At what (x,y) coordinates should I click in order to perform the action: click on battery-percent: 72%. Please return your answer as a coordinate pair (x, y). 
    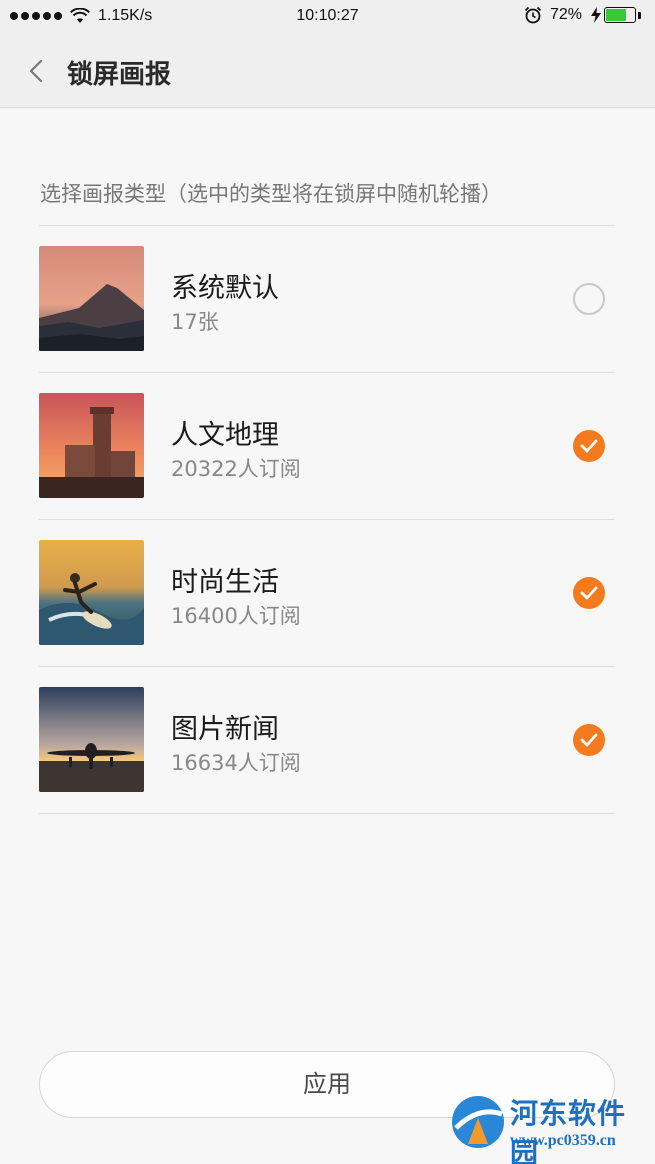
    Looking at the image, I should click on (565, 14).